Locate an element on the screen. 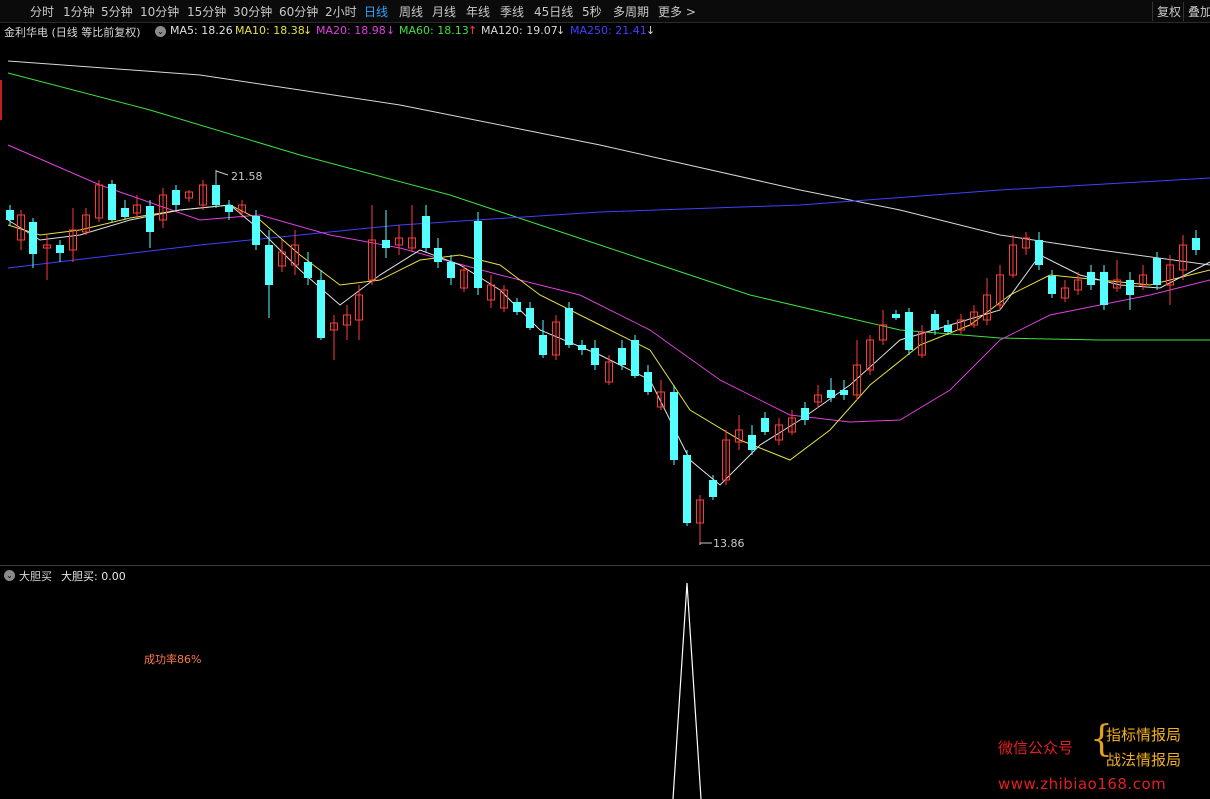 Image resolution: width=1210 pixels, height=799 pixels. indicator-value: 大胆买: 0.00 is located at coordinates (93, 576).